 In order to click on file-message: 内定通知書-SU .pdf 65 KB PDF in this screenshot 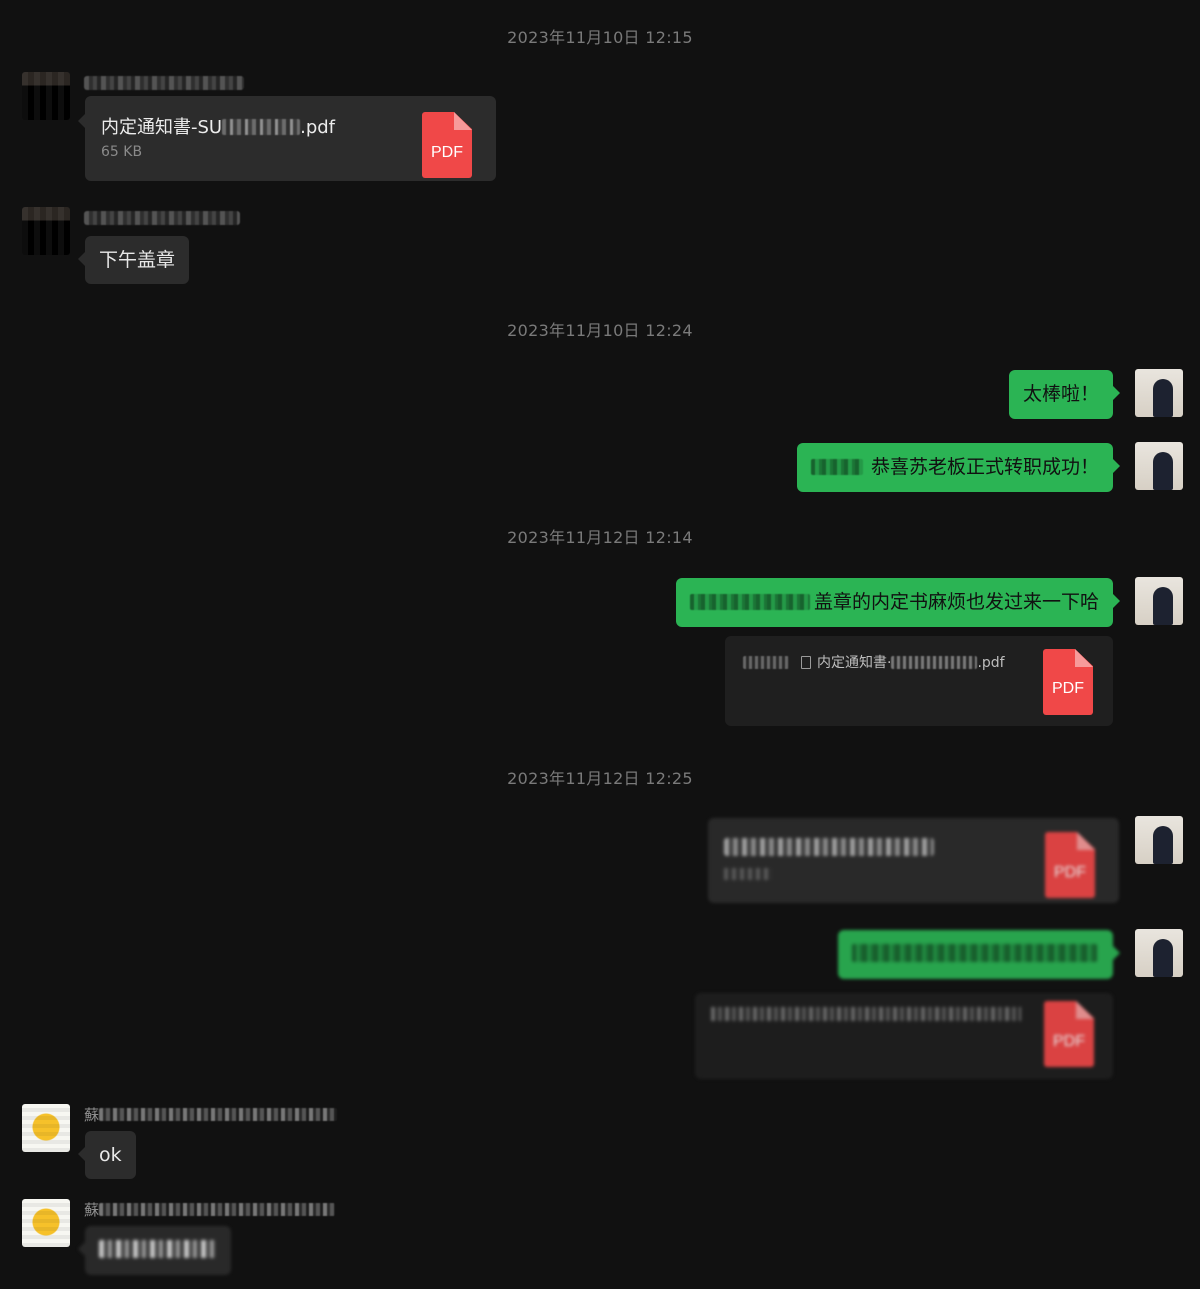, I will do `click(287, 138)`.